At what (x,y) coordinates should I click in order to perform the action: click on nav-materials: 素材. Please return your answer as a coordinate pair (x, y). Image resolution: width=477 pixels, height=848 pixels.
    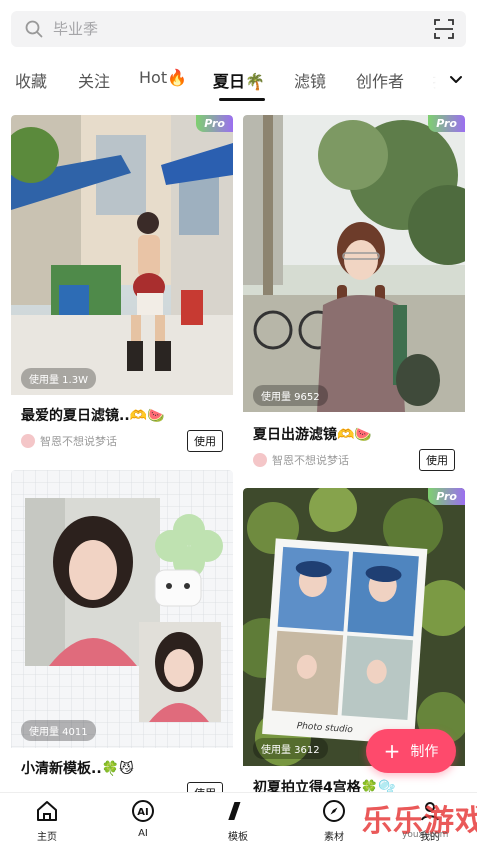
    Looking at the image, I should click on (334, 821).